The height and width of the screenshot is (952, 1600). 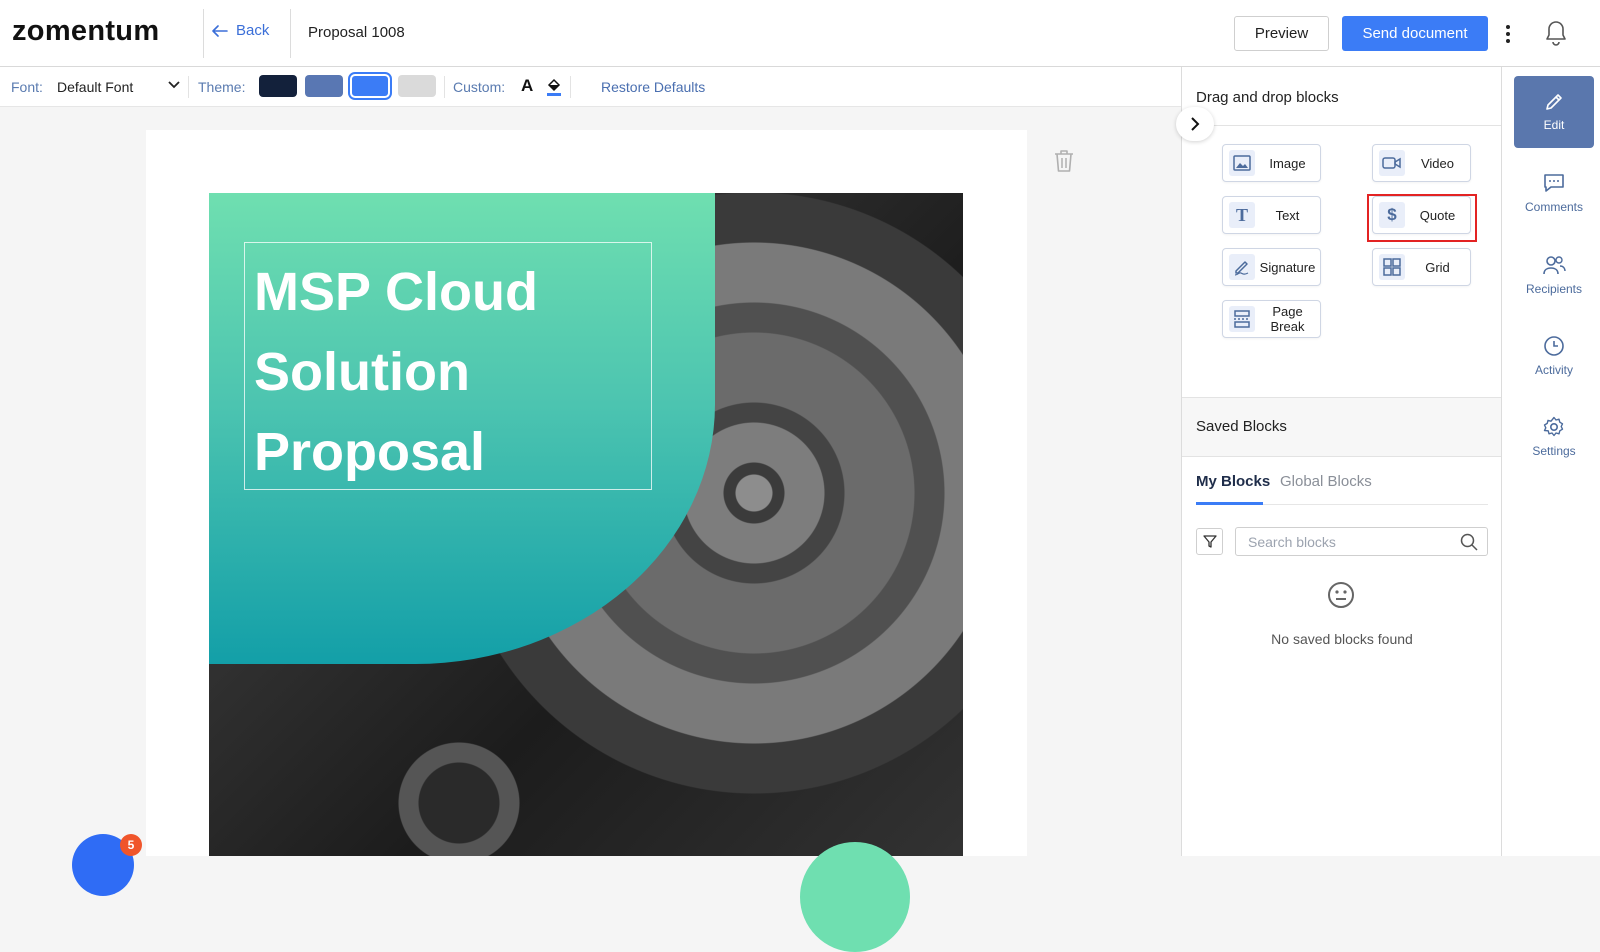 What do you see at coordinates (1437, 163) in the screenshot?
I see `block-label: Video` at bounding box center [1437, 163].